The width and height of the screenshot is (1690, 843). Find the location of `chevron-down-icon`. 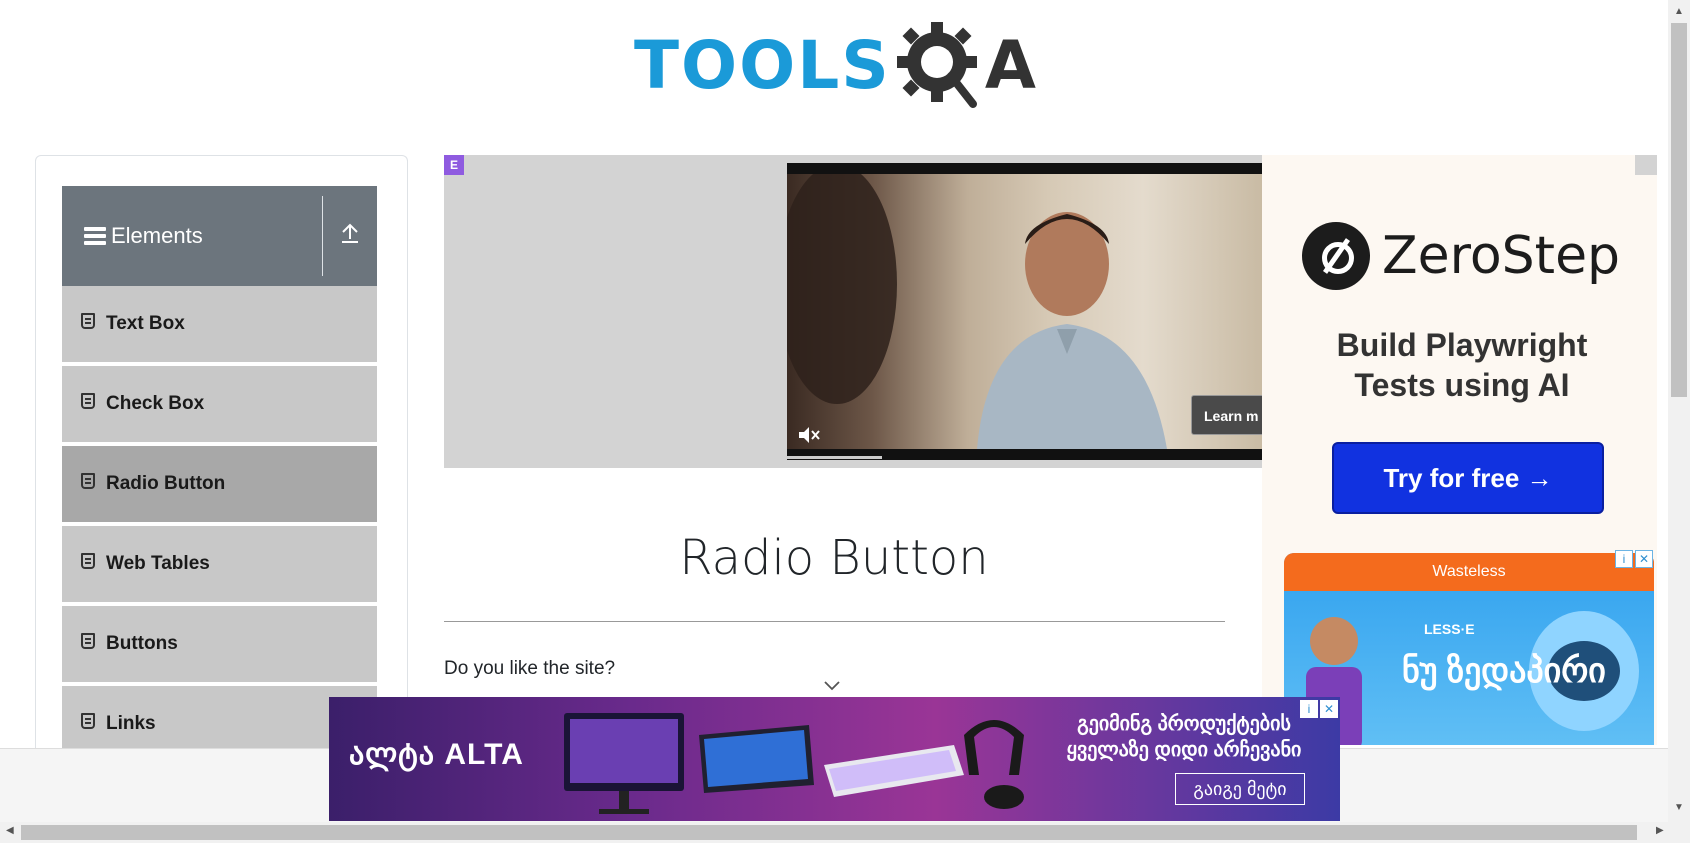

chevron-down-icon is located at coordinates (832, 685).